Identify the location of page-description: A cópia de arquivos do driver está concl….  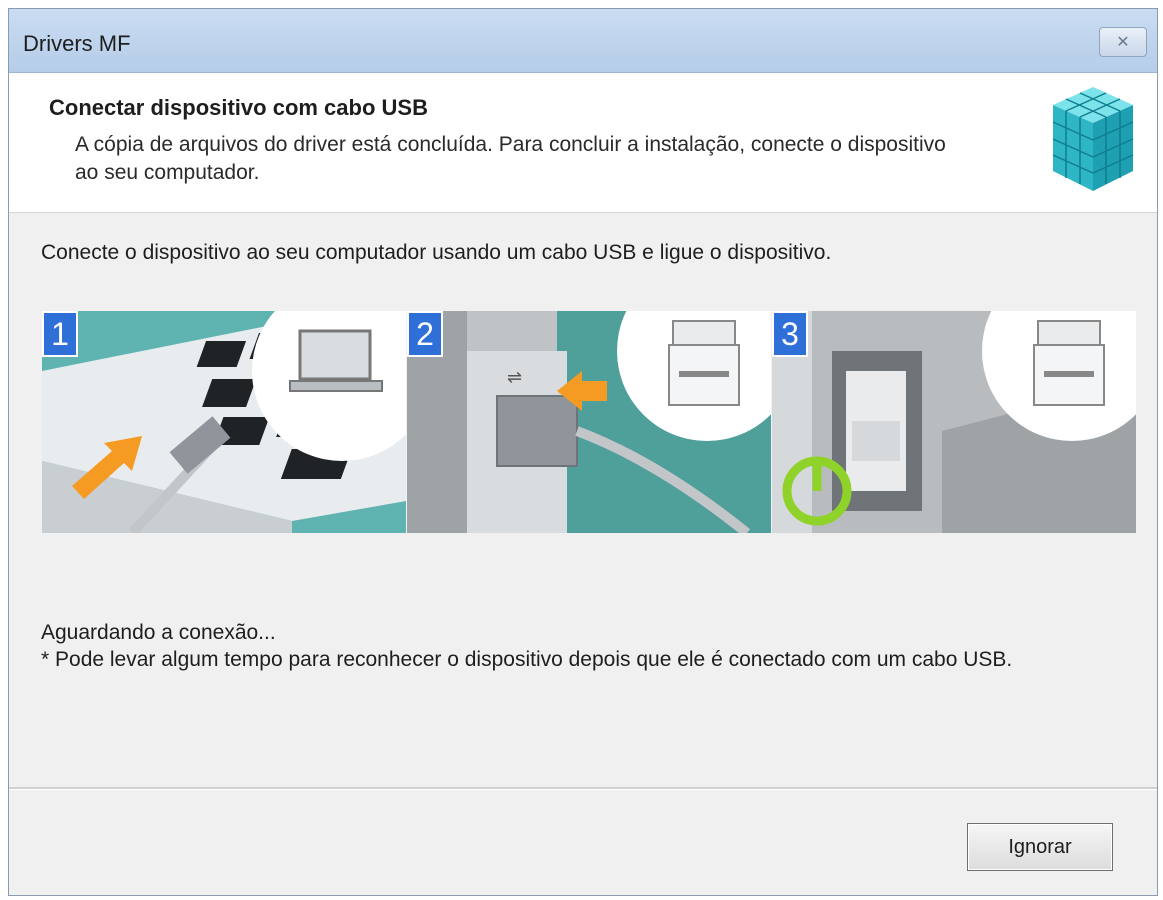
(510, 158).